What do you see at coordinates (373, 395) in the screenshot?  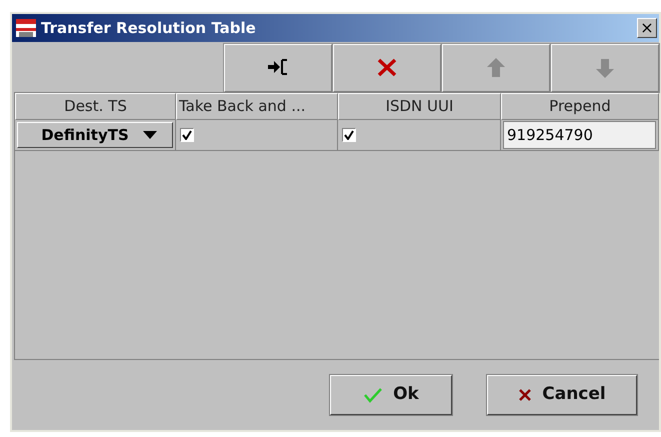 I see `check-icon` at bounding box center [373, 395].